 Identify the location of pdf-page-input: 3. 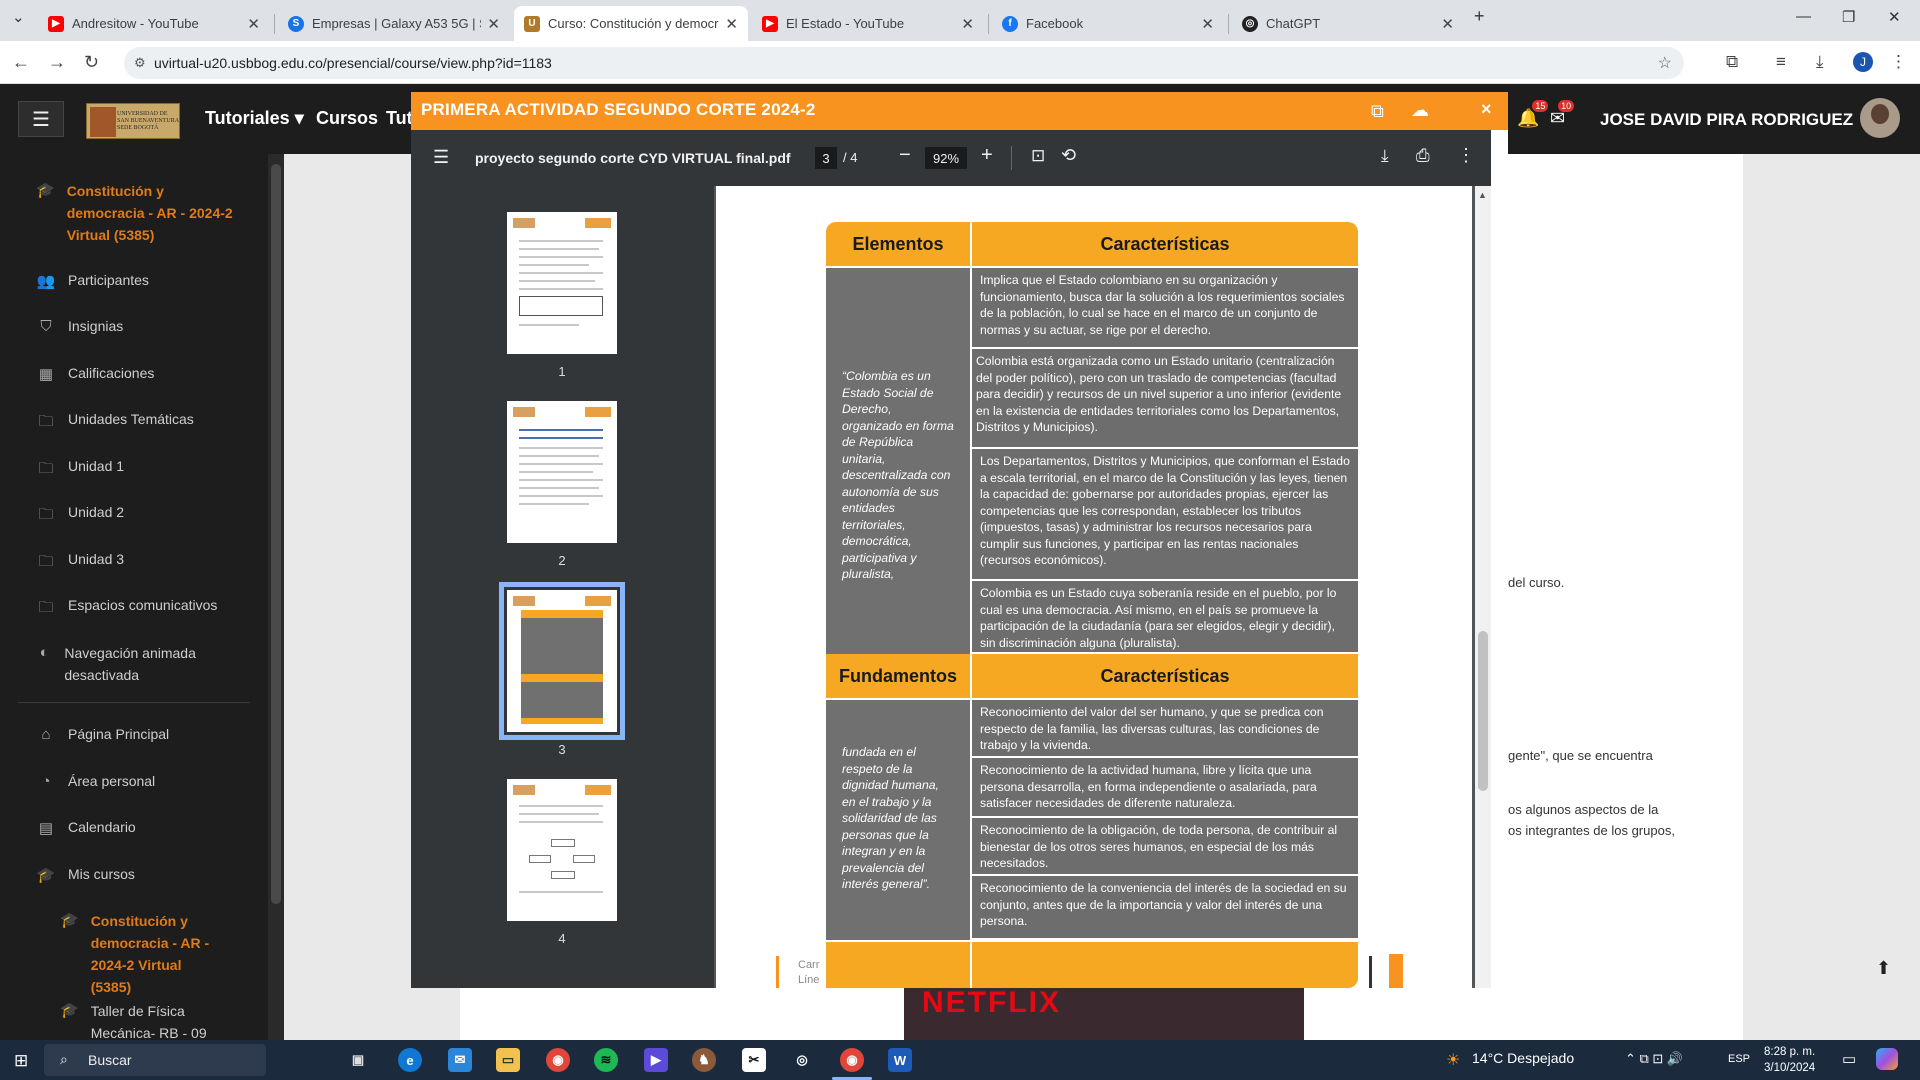
(826, 158).